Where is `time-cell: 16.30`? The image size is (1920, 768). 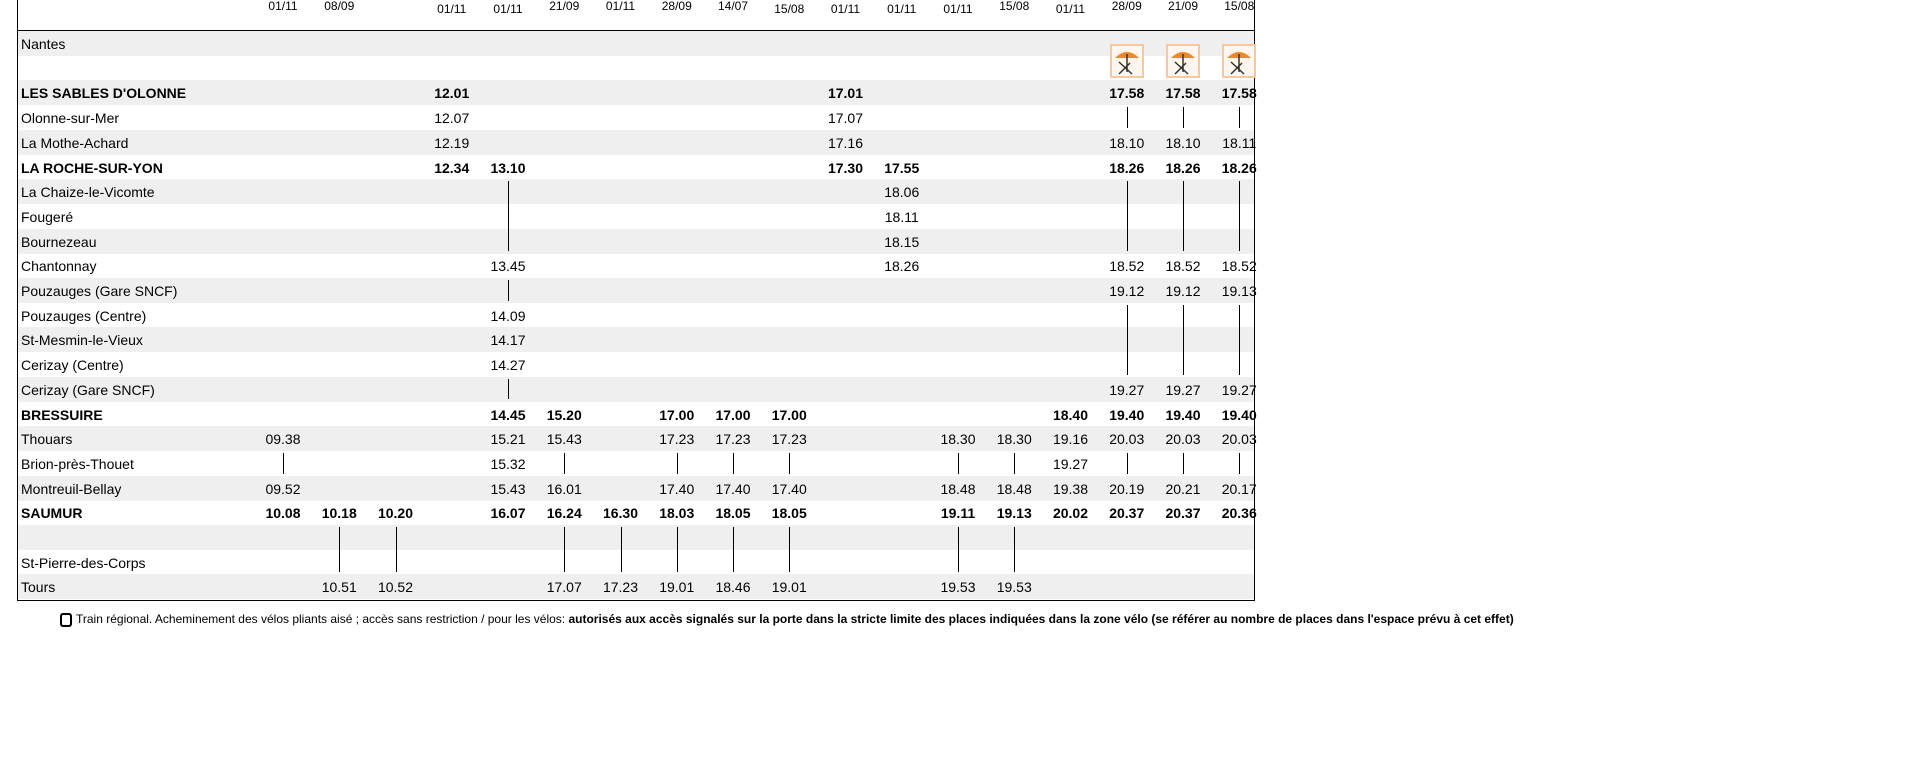
time-cell: 16.30 is located at coordinates (620, 513).